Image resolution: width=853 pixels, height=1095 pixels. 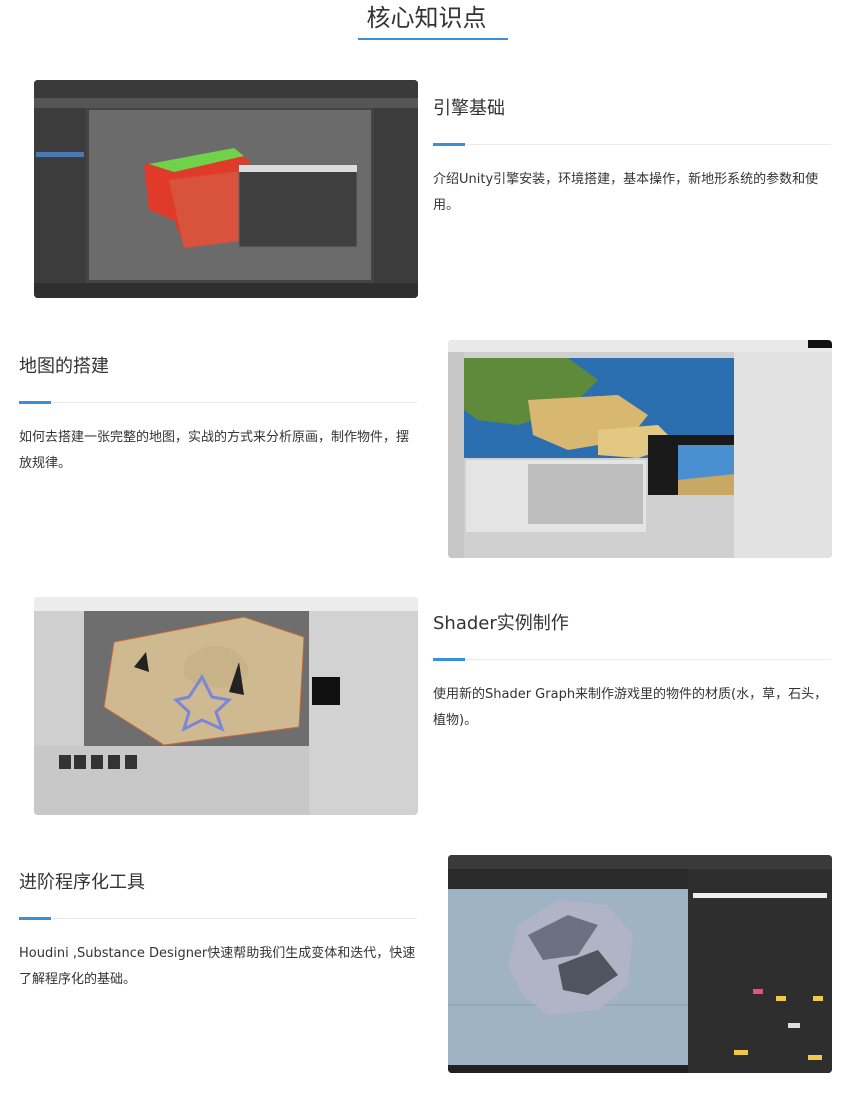 I want to click on section-heading: 引擎基础, so click(x=469, y=108).